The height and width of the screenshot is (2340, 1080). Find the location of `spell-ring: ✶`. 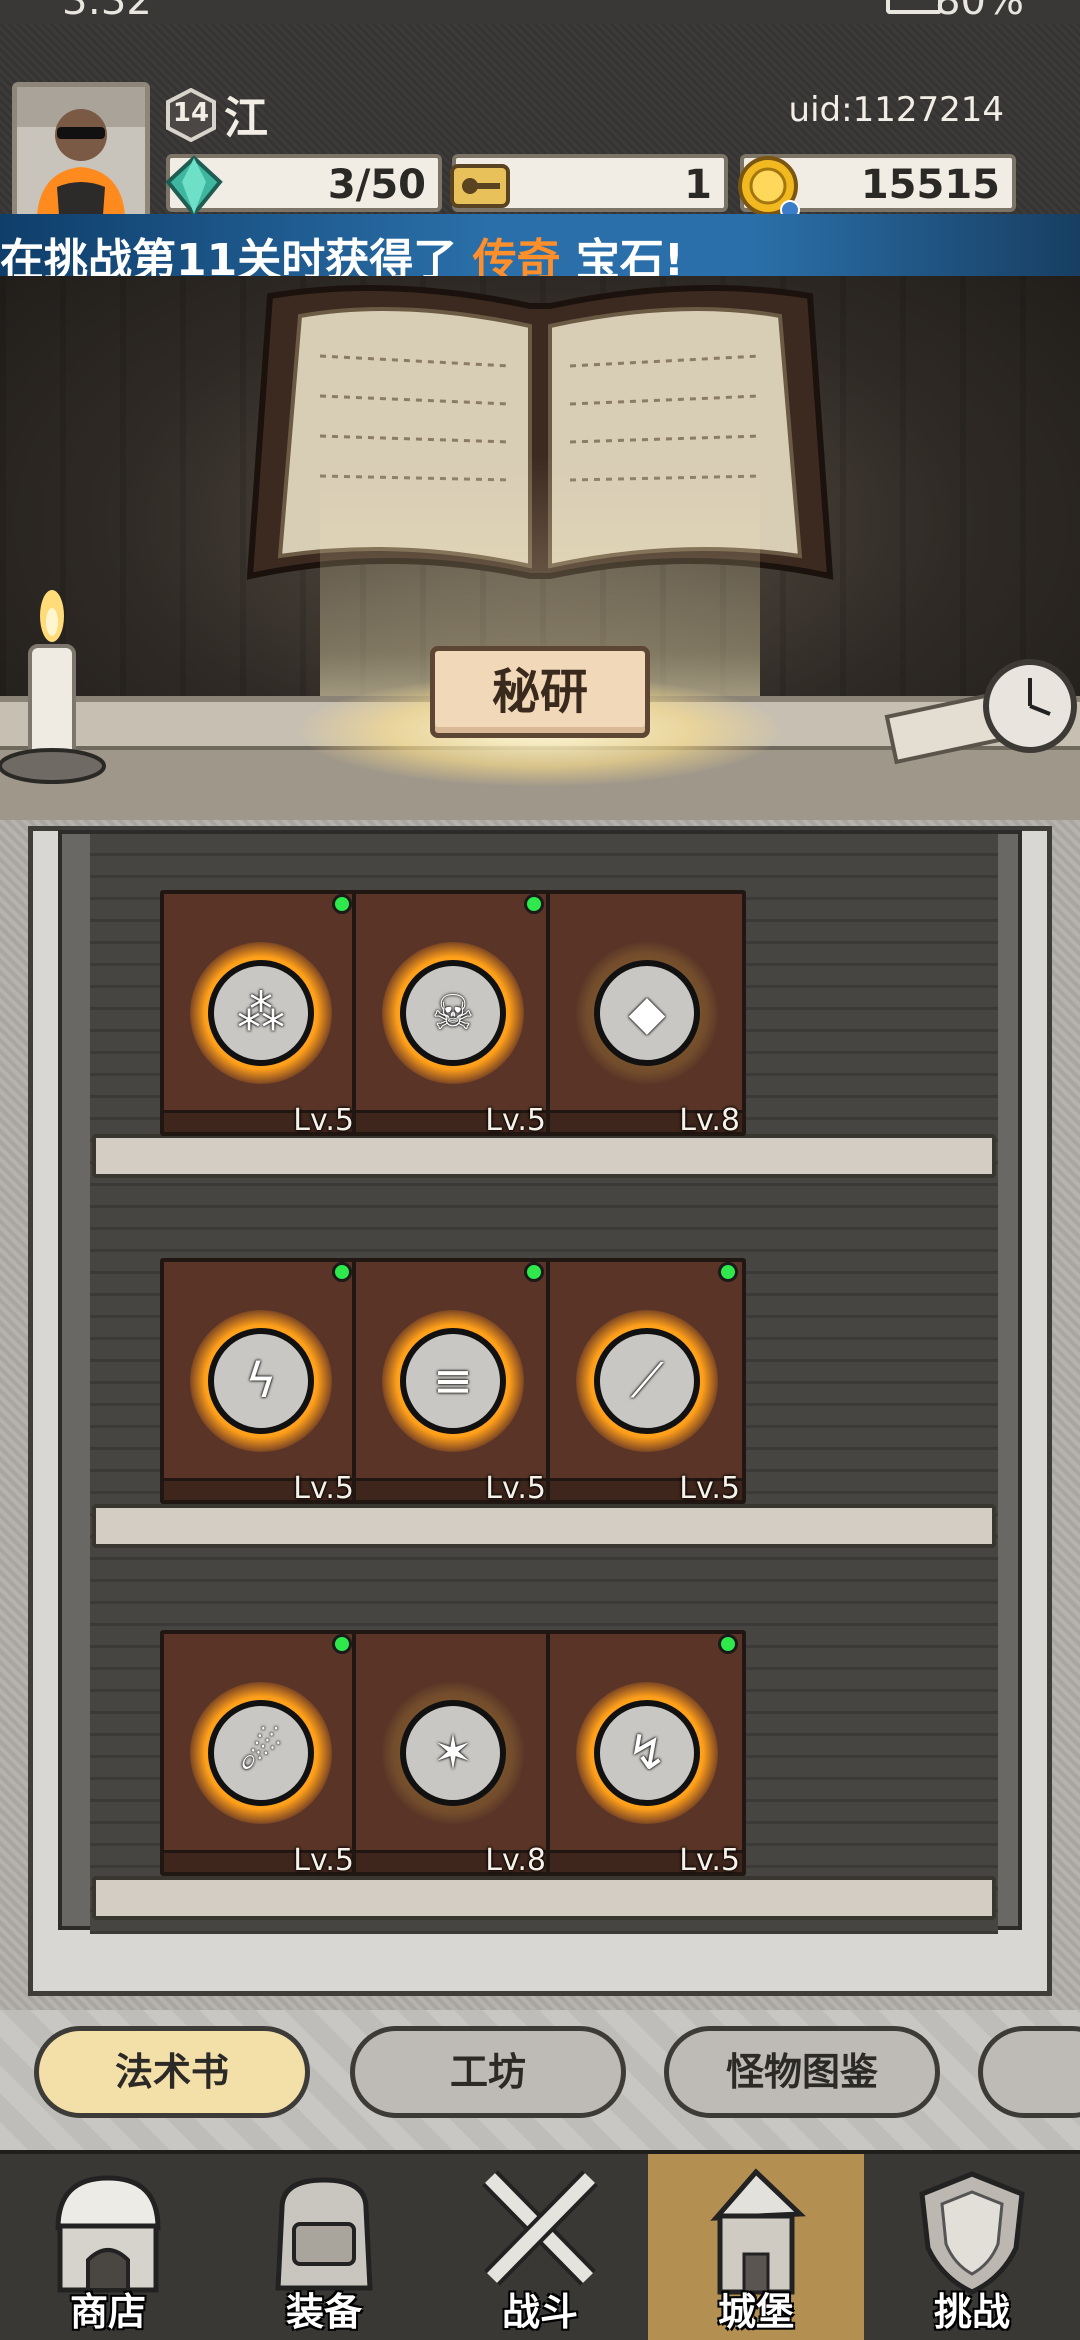

spell-ring: ✶ is located at coordinates (453, 1753).